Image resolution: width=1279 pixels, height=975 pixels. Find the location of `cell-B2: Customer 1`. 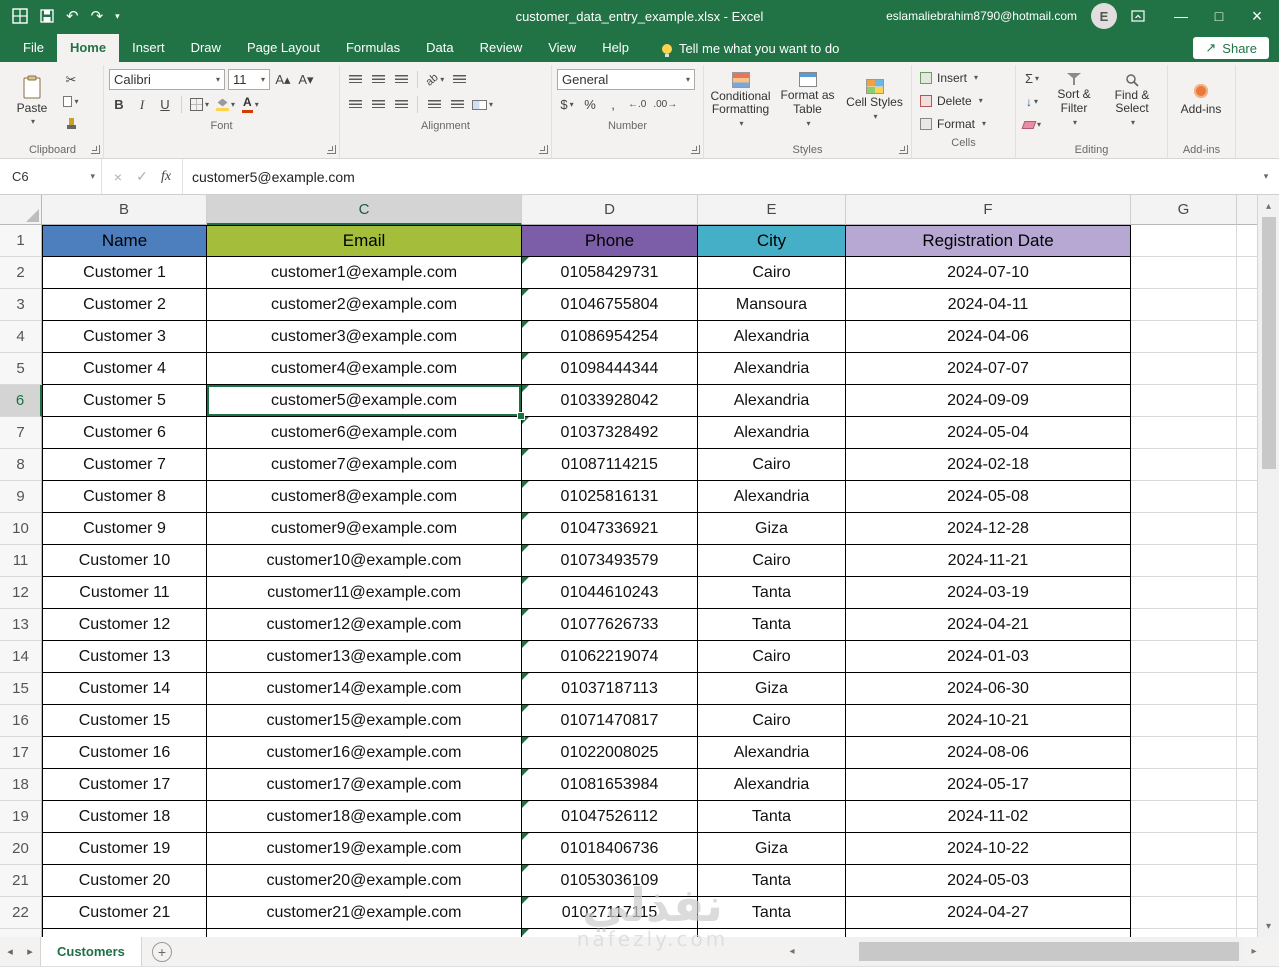

cell-B2: Customer 1 is located at coordinates (124, 273).